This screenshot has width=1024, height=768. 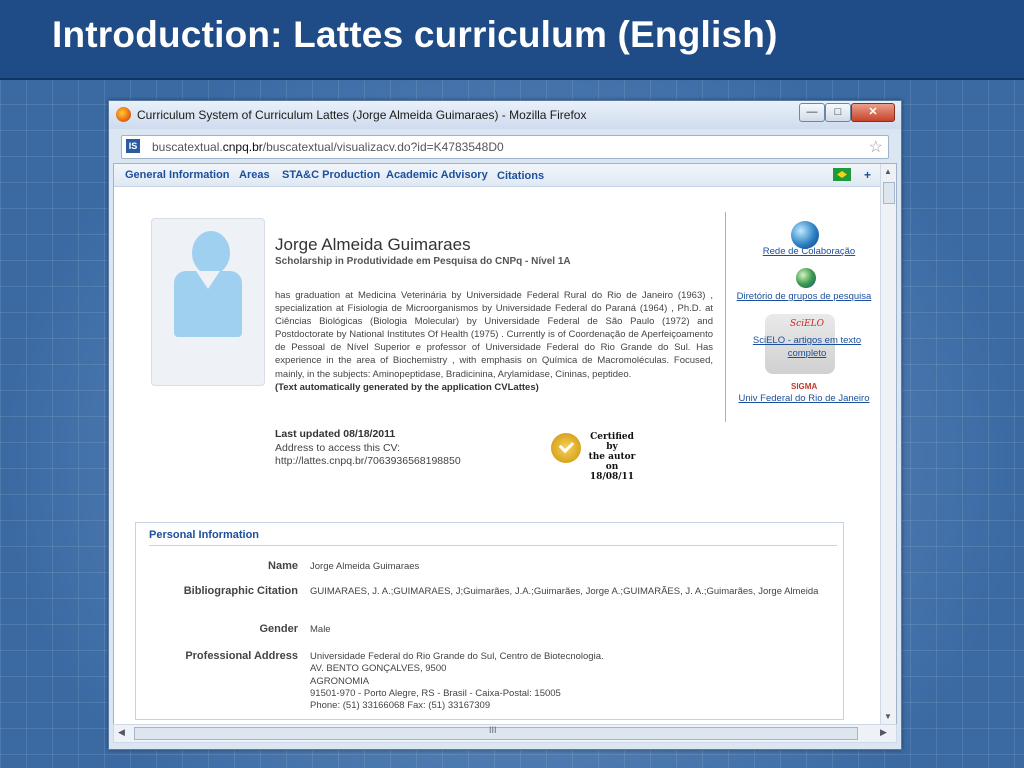 I want to click on maximize-button: □, so click(x=838, y=112).